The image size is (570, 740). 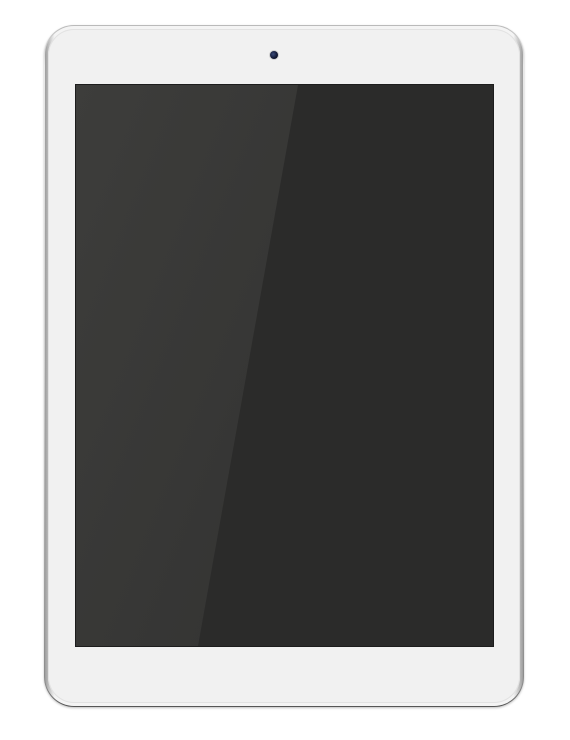 I want to click on front-camera-icon, so click(x=274, y=55).